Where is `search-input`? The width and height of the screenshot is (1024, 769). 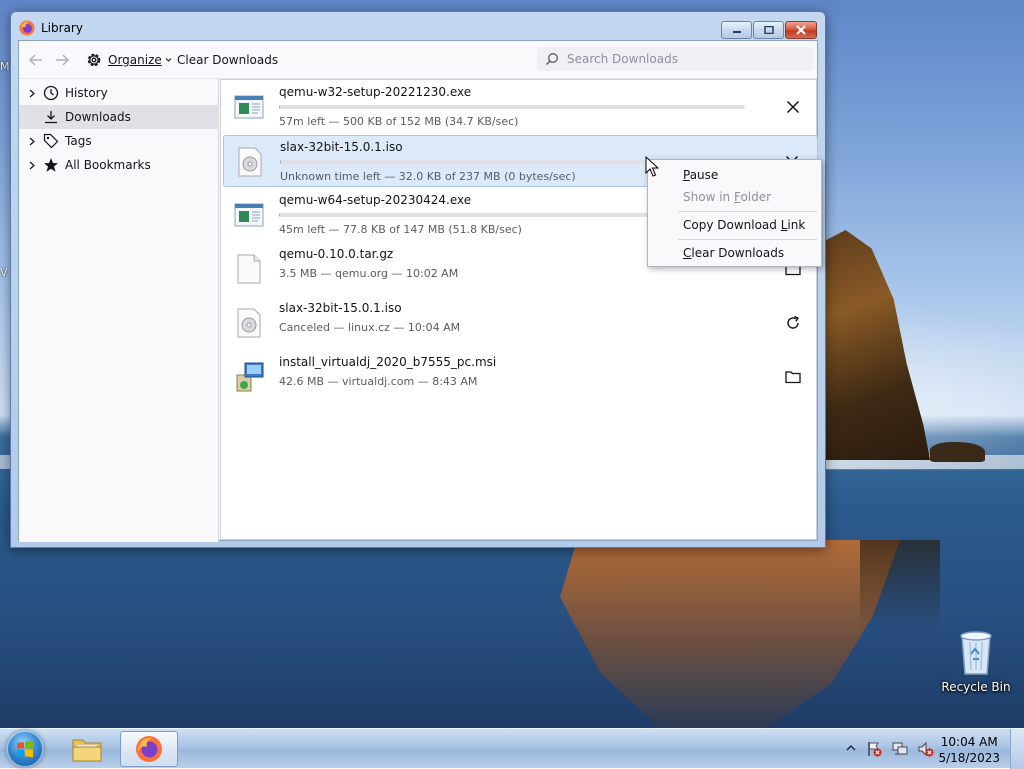
search-input is located at coordinates (680, 59).